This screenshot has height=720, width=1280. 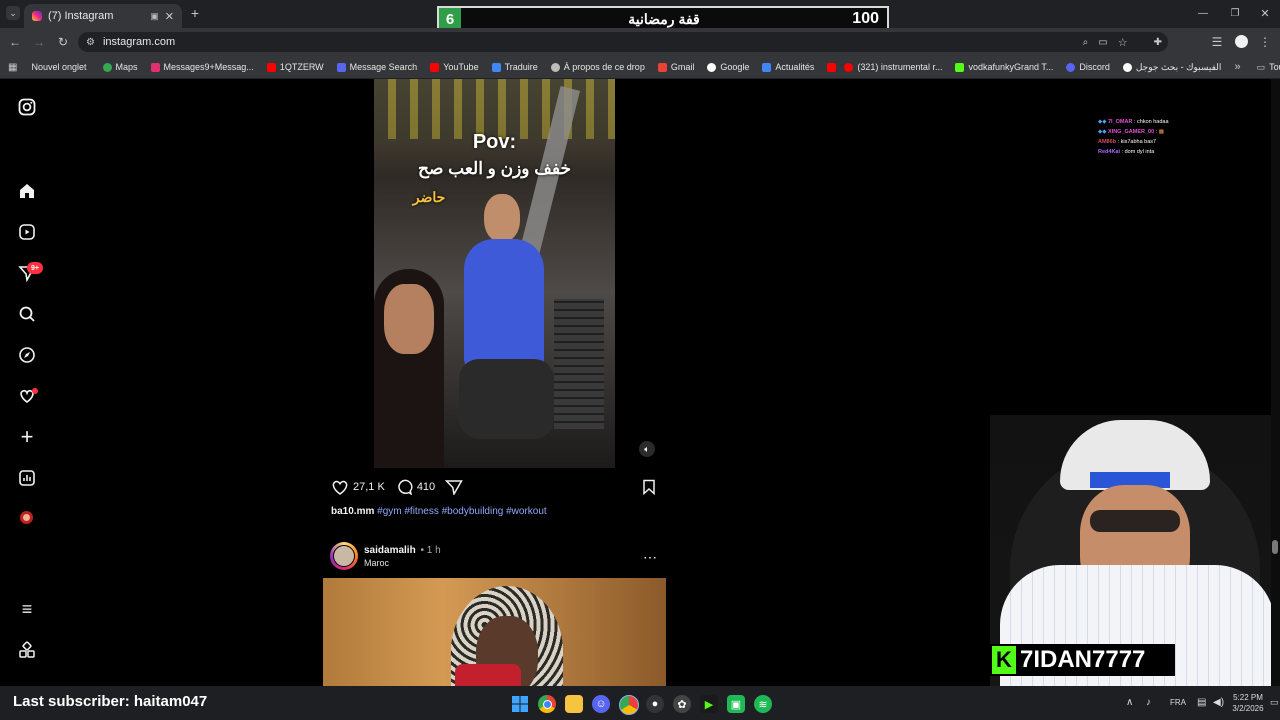 What do you see at coordinates (1171, 67) in the screenshot?
I see `bookmark-item: الفيسبوك - بحث جوجل` at bounding box center [1171, 67].